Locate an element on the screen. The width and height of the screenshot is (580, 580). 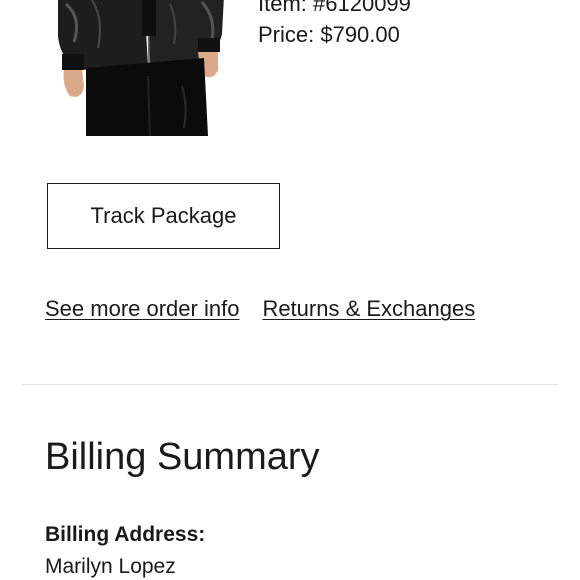
product-price: Price: $790.00 is located at coordinates (329, 34).